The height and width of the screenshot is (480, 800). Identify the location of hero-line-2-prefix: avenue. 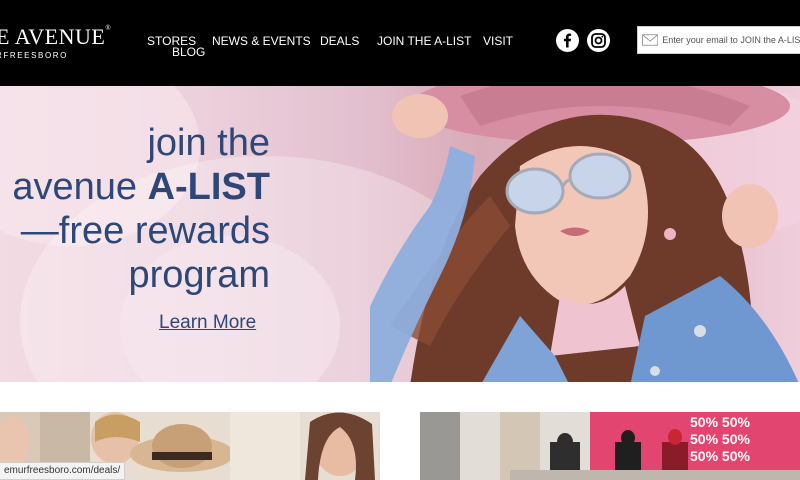
(80, 187).